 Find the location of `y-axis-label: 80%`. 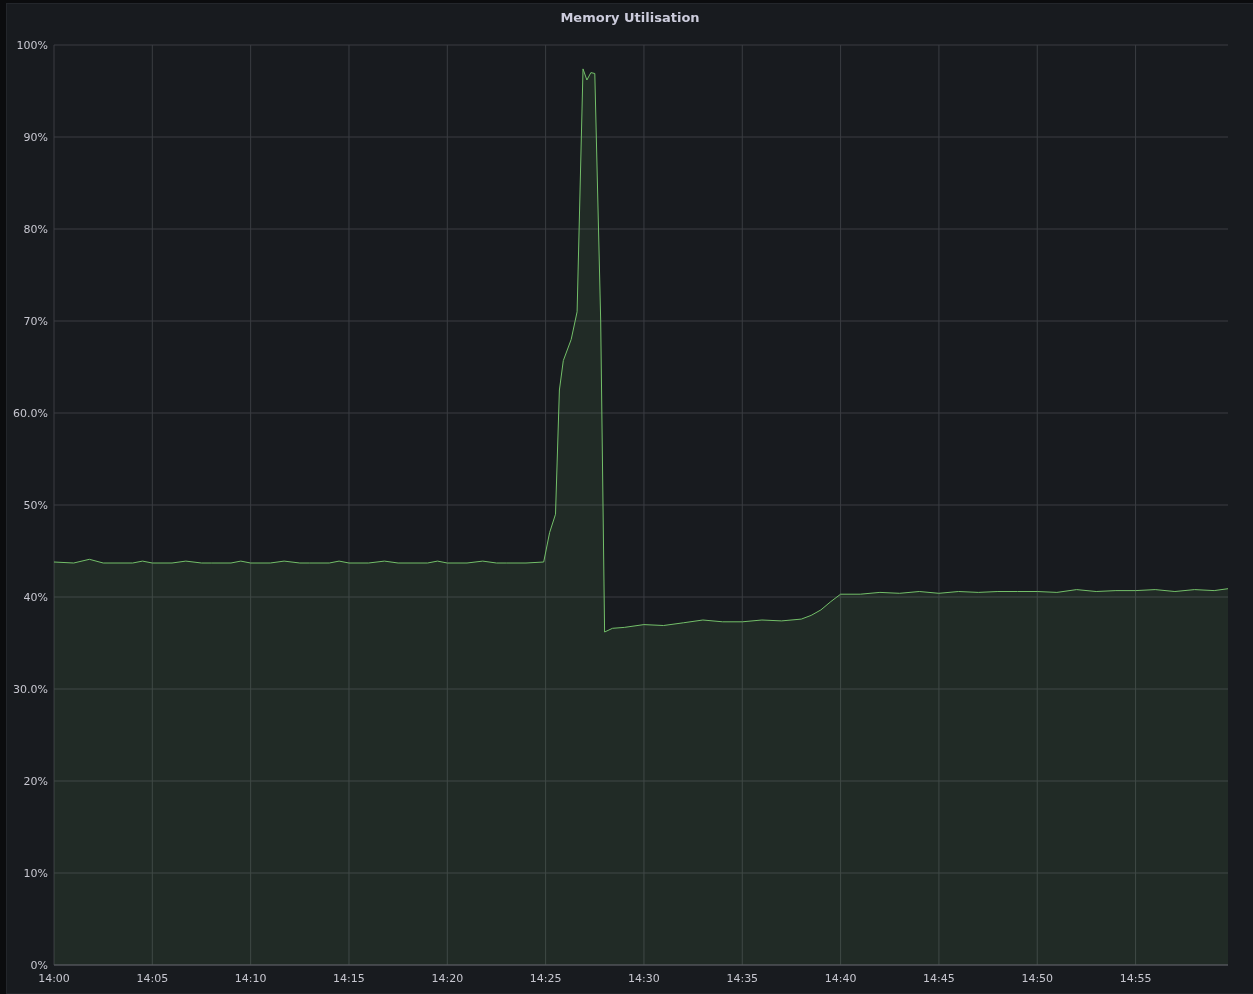

y-axis-label: 80% is located at coordinates (35, 229).